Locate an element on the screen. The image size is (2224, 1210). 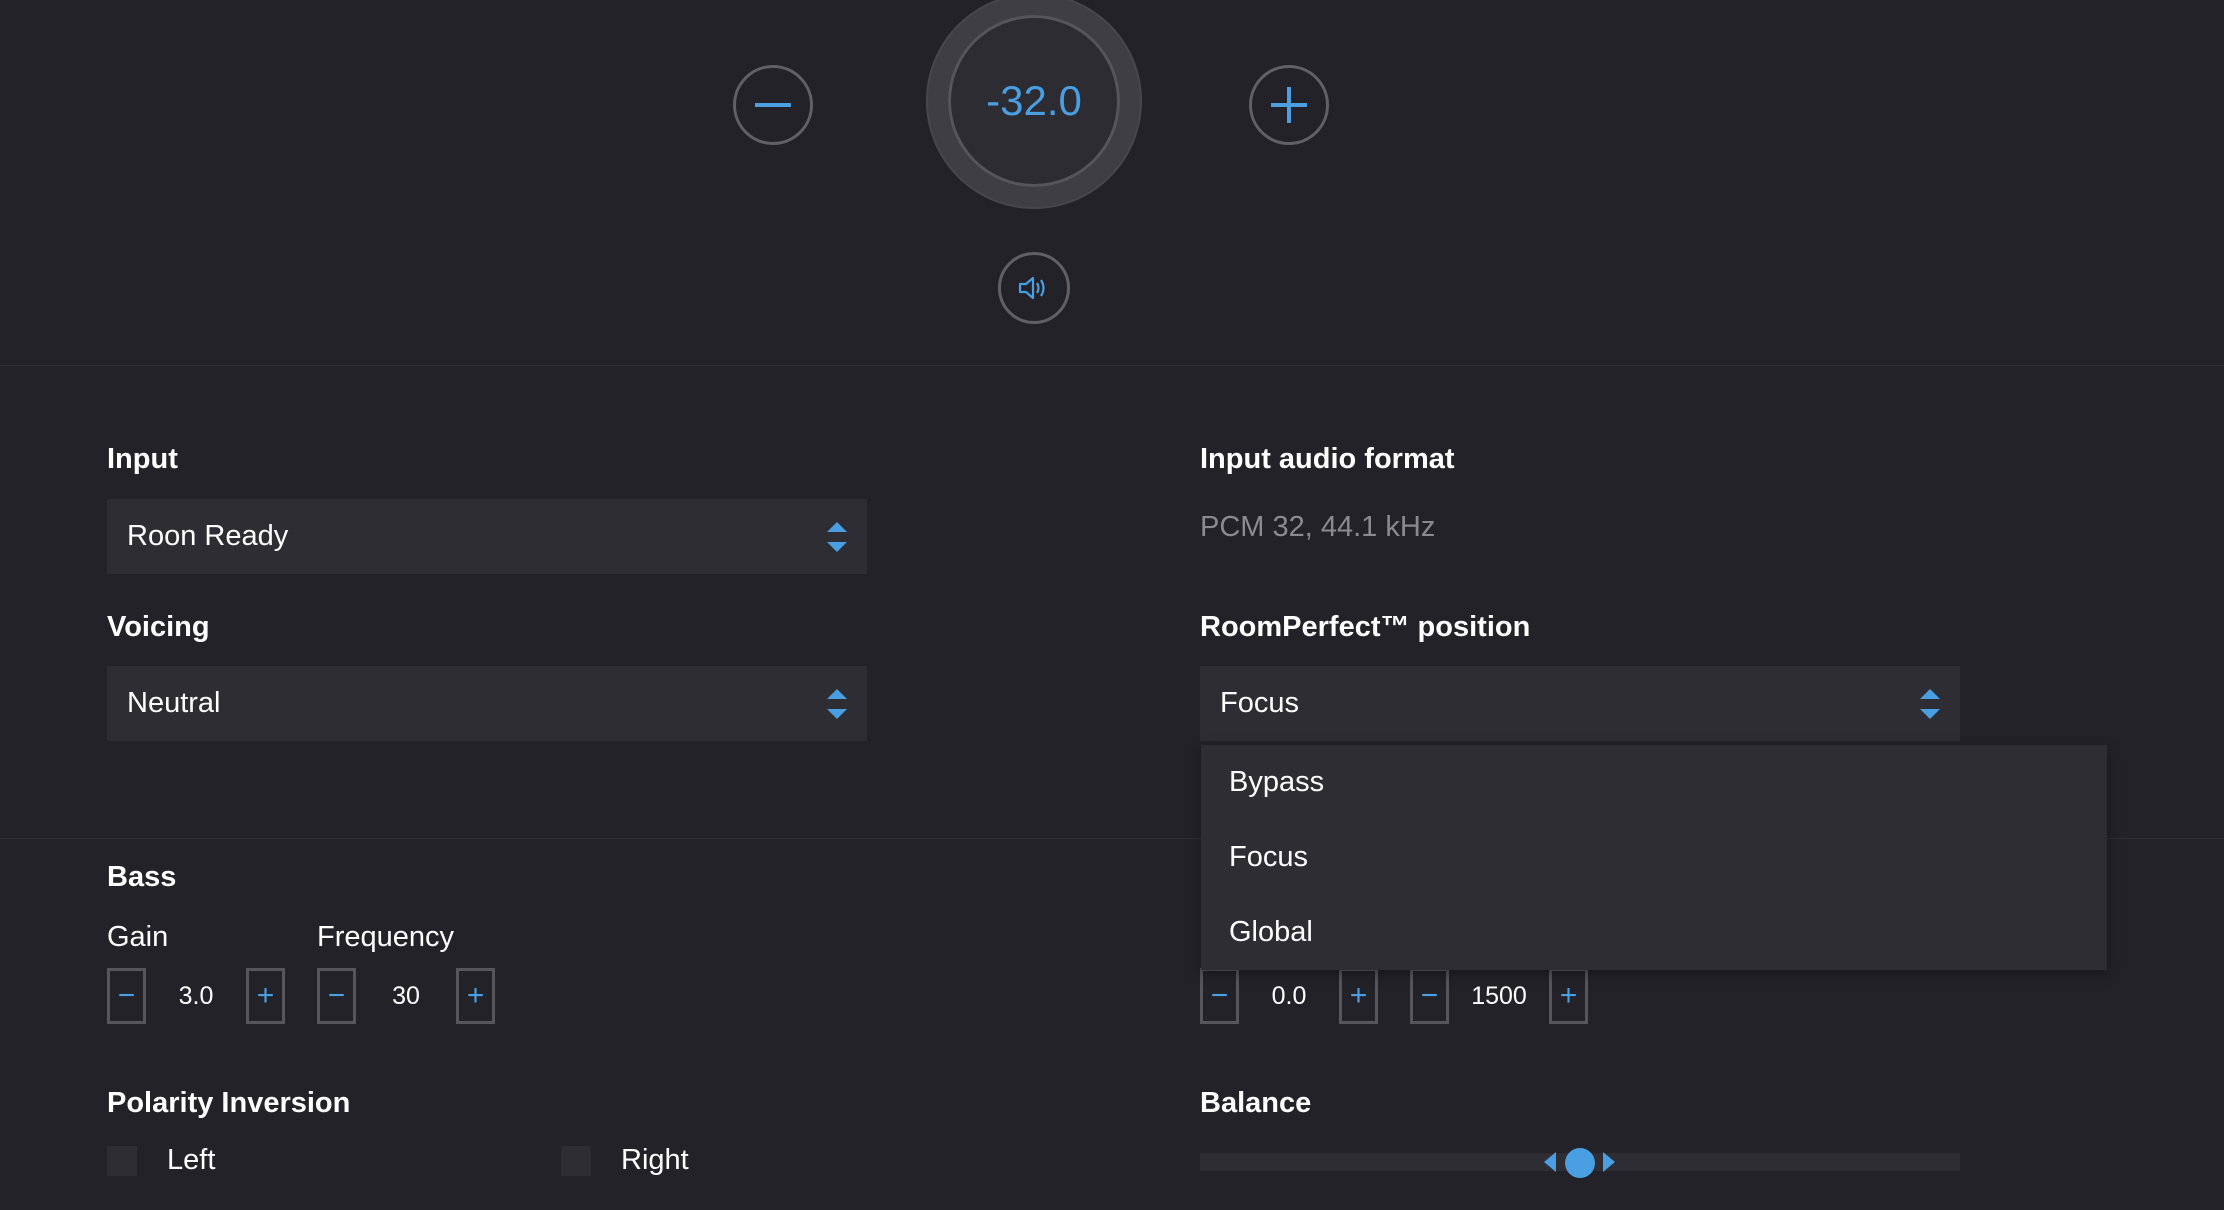
roomperfect-selected-value: Focus is located at coordinates (1259, 703).